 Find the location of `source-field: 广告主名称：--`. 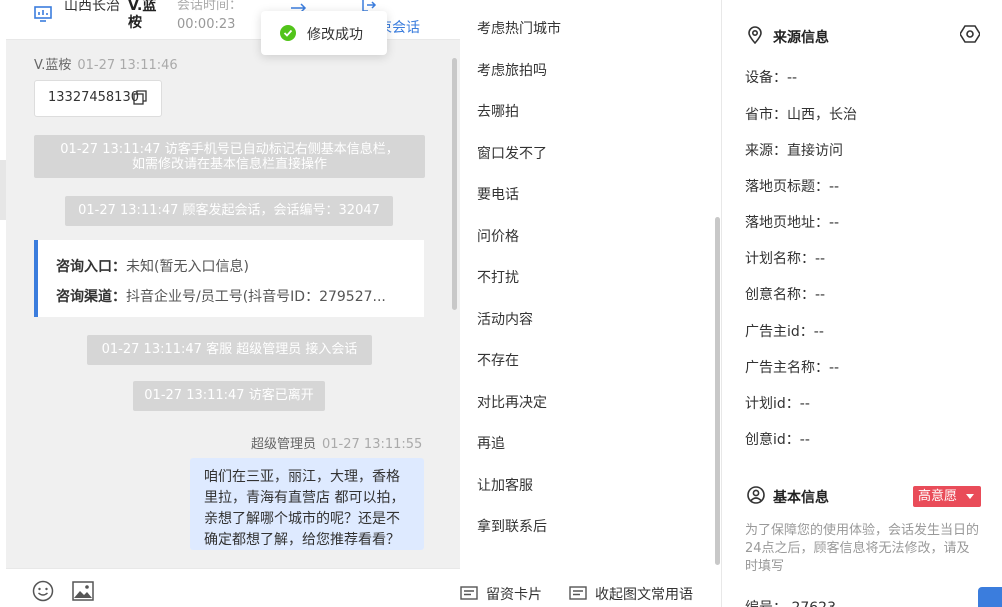

source-field: 广告主名称：-- is located at coordinates (792, 368).